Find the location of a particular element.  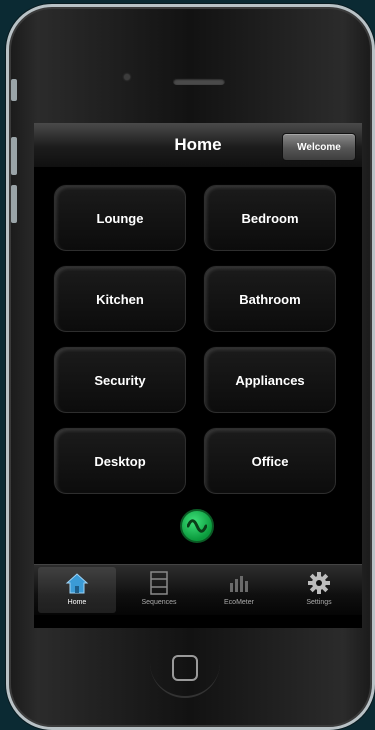

tab-label-ecometer: EcoMeter is located at coordinates (239, 602).